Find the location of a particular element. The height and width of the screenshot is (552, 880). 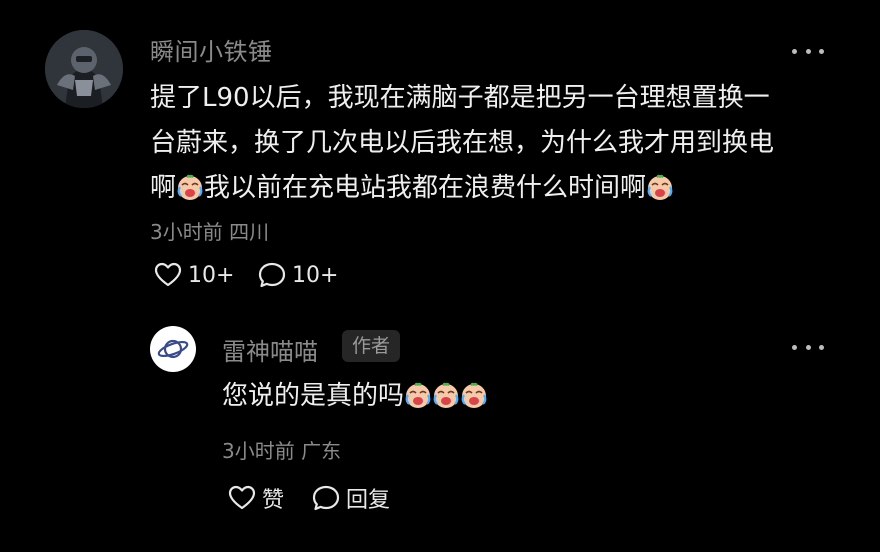

like-button: 赞 is located at coordinates (256, 498).